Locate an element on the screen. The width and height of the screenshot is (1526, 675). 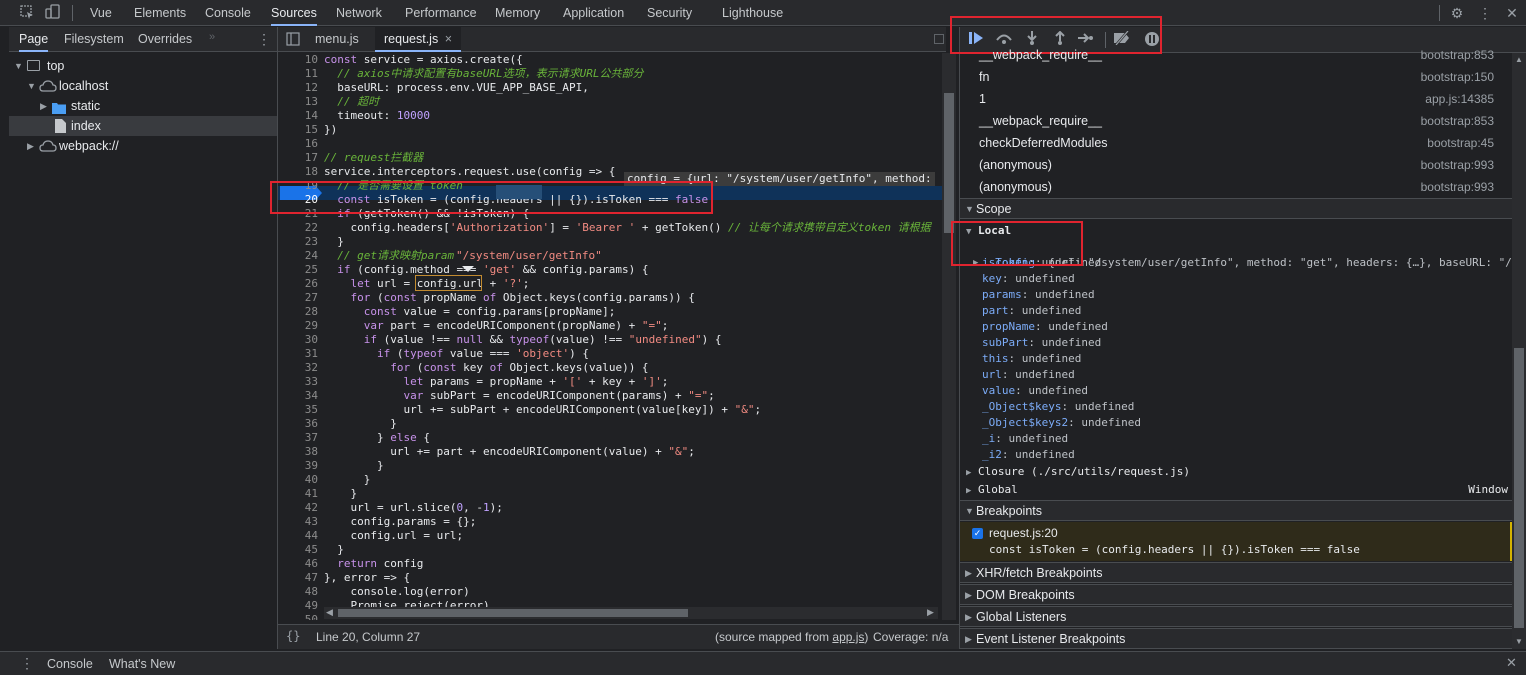
horizontal-scrollbar-thumb is located at coordinates (513, 613).